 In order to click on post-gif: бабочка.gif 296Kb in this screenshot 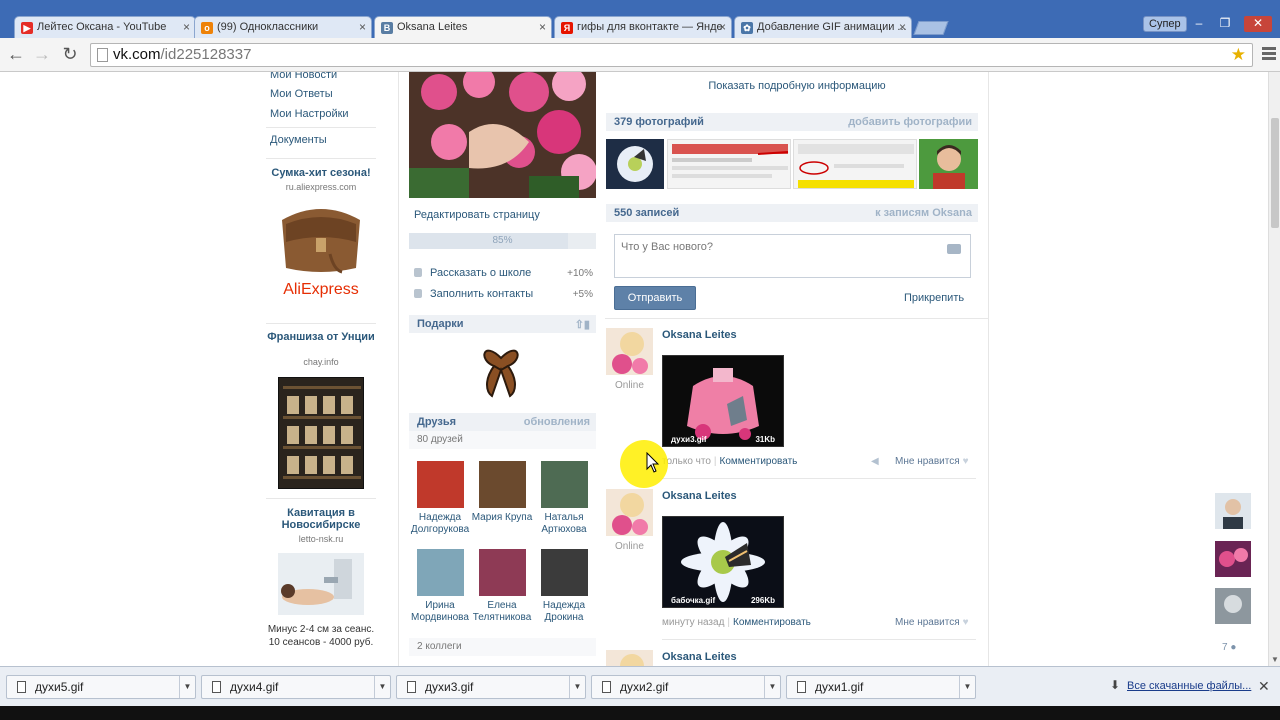, I will do `click(723, 562)`.